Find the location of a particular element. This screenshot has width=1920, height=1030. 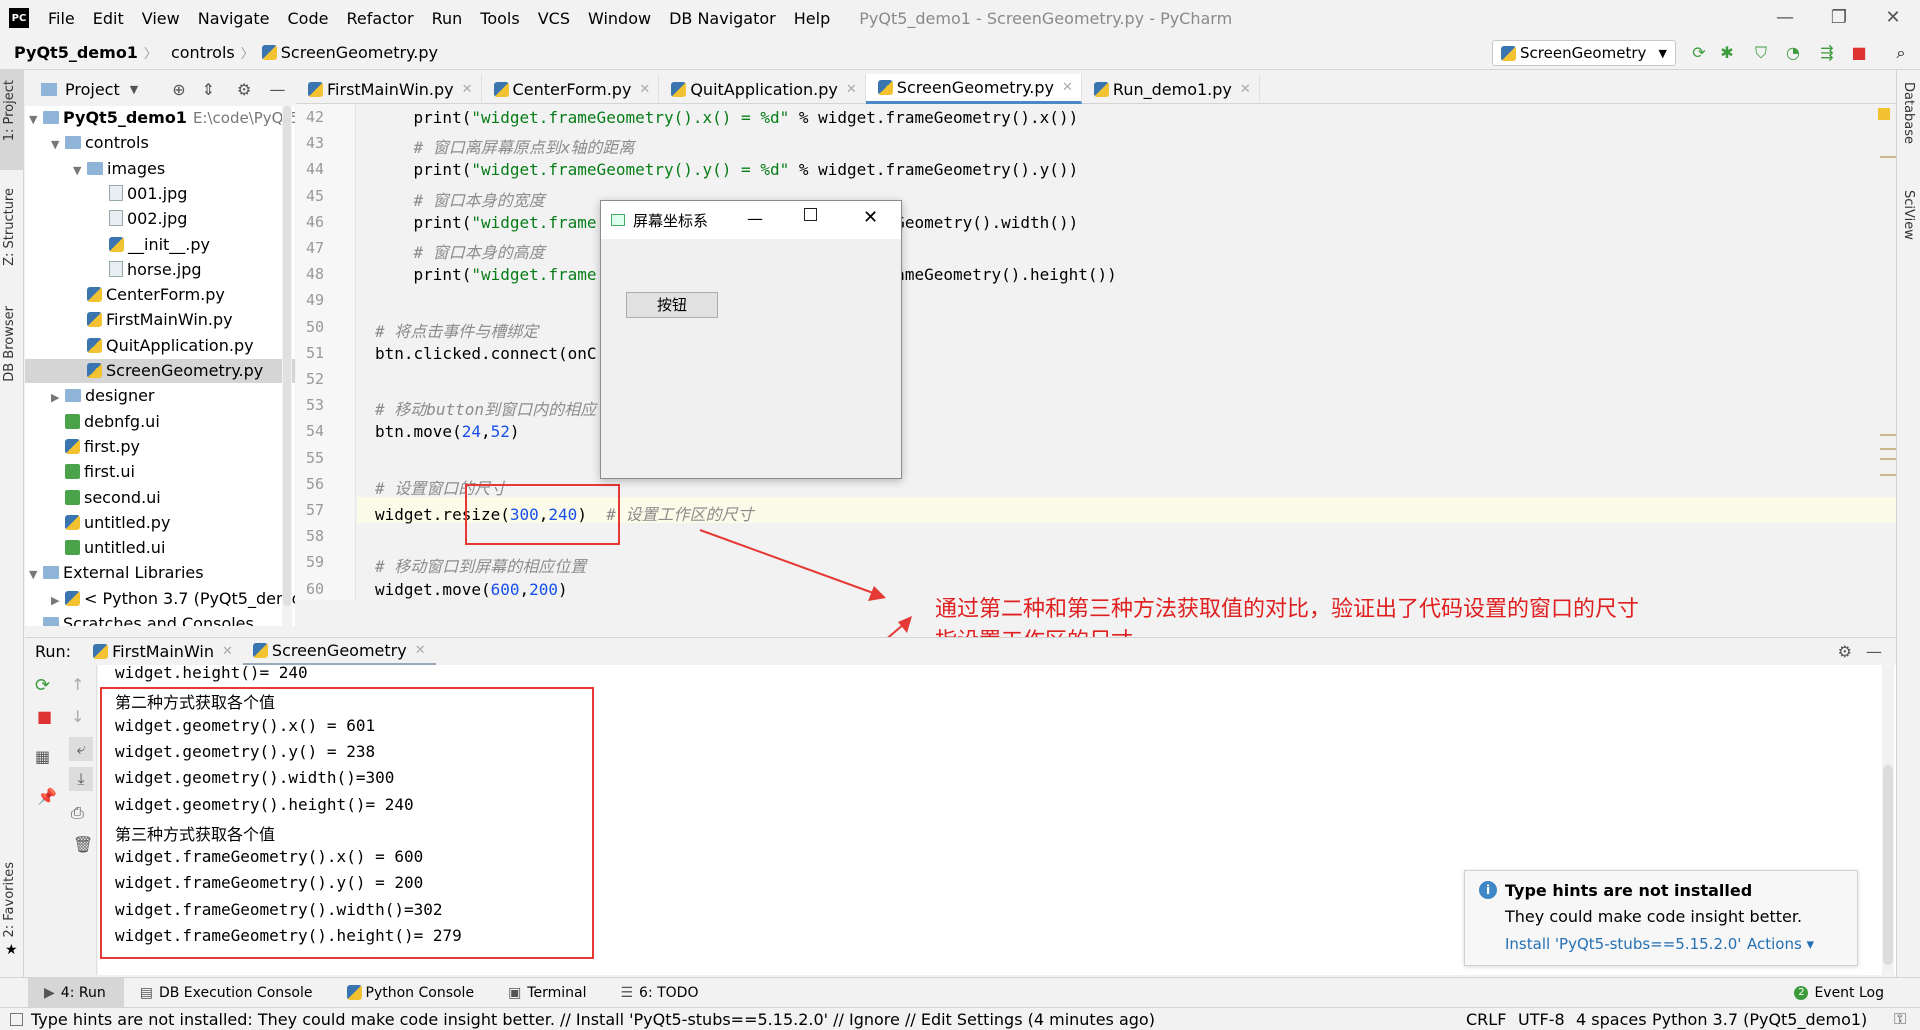

bottom-tab-todo: ☰ 6: TODO is located at coordinates (660, 993).